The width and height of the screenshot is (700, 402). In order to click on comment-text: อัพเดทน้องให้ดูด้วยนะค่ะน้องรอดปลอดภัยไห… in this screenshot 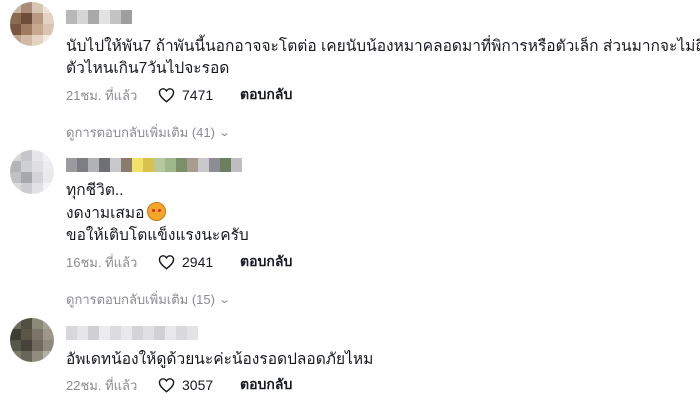, I will do `click(219, 360)`.